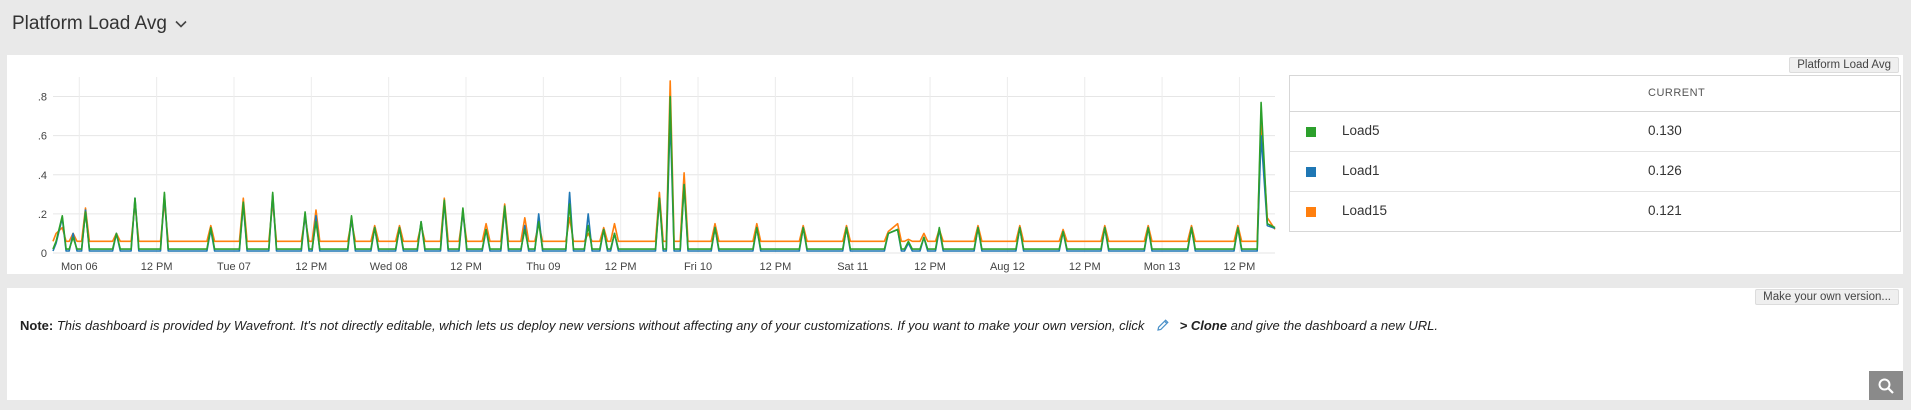  What do you see at coordinates (234, 267) in the screenshot?
I see `x-tick-label: Tue 07` at bounding box center [234, 267].